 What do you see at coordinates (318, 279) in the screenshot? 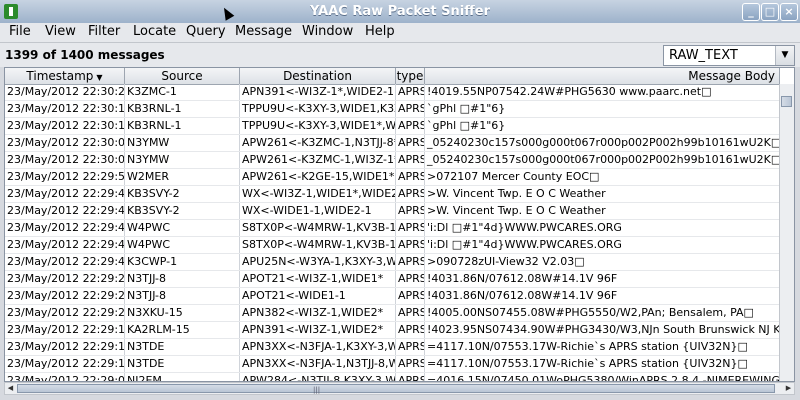
I see `destination-cell: APOT21<-WI3Z-1,WIDE1*` at bounding box center [318, 279].